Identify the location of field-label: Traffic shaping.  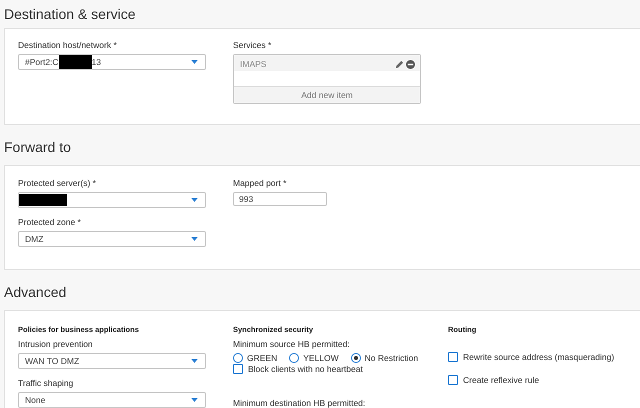
(46, 383).